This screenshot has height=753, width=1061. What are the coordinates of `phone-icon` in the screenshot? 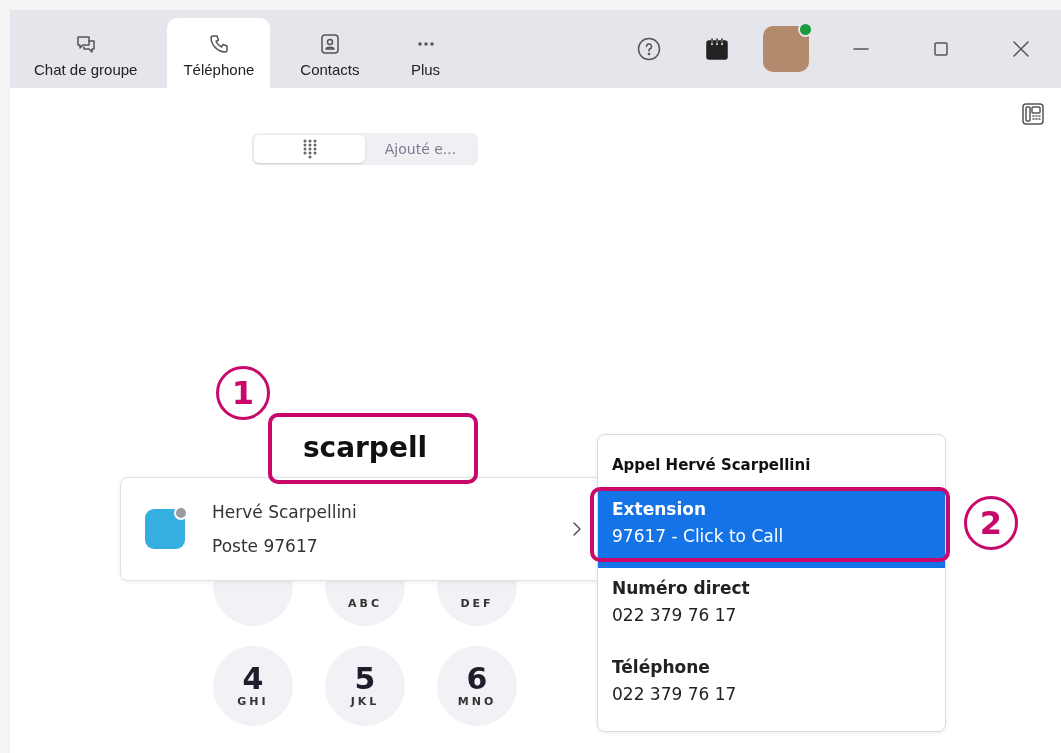 It's located at (218, 44).